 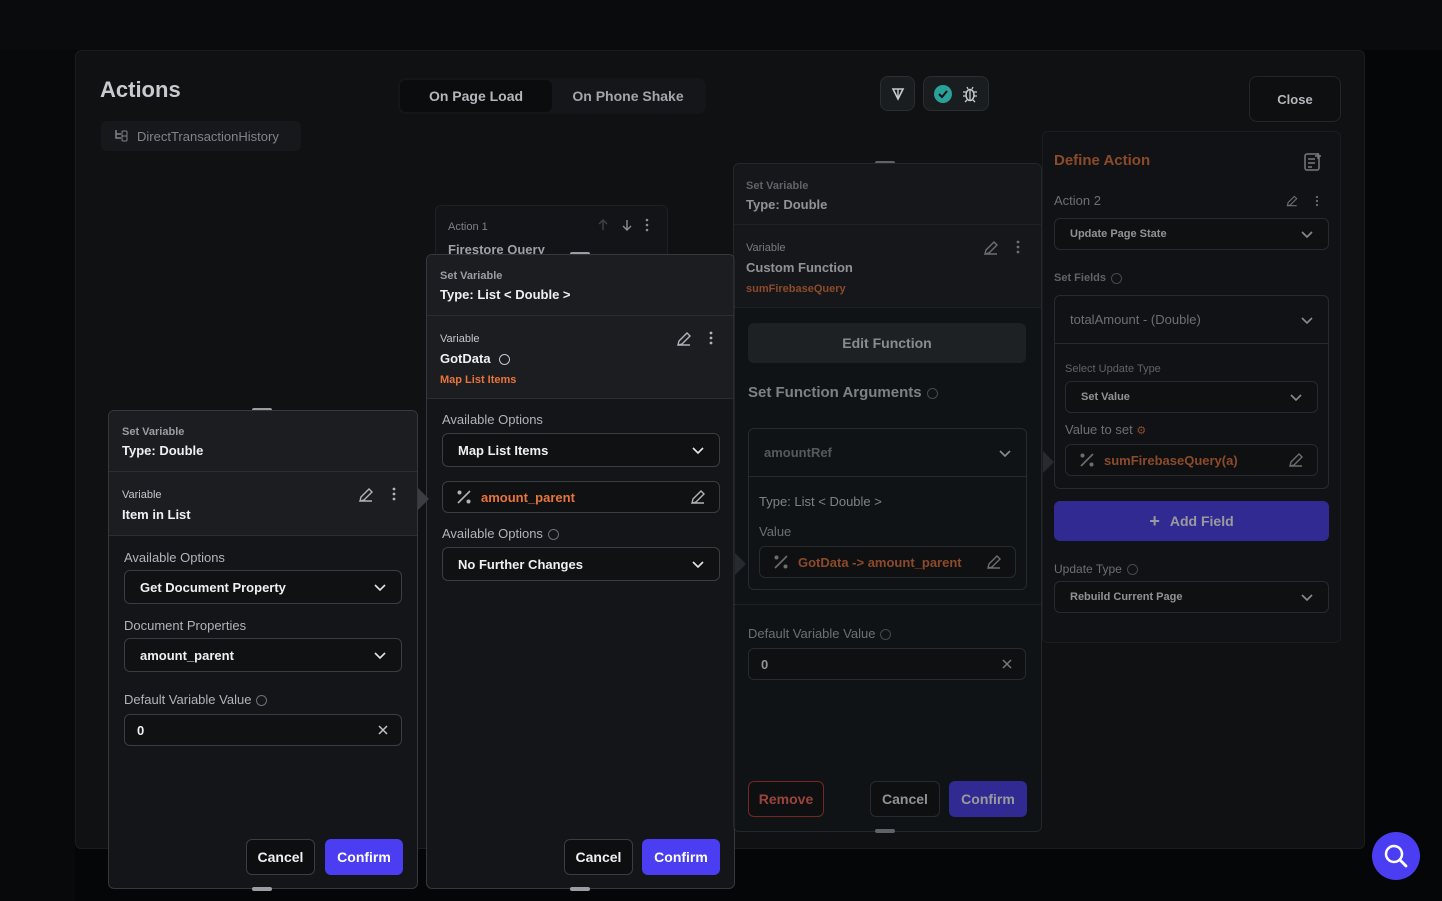 I want to click on update-type2-label: Update Type, so click(x=1096, y=569).